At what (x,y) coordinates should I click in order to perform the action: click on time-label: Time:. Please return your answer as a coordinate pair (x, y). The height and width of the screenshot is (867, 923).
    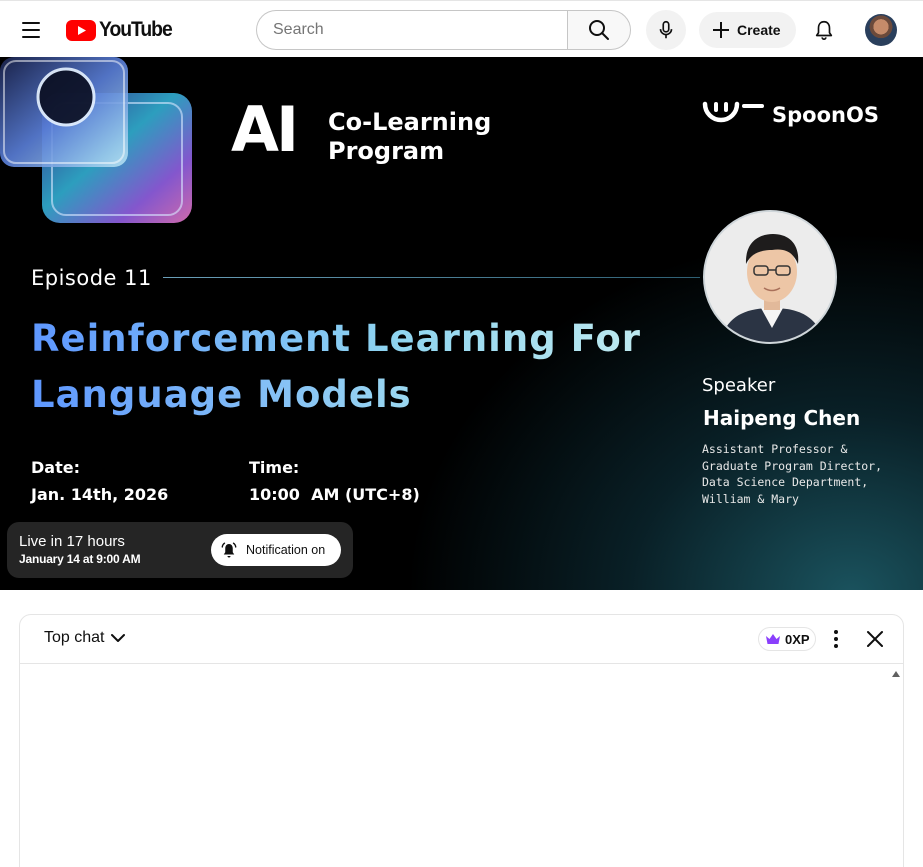
    Looking at the image, I should click on (274, 467).